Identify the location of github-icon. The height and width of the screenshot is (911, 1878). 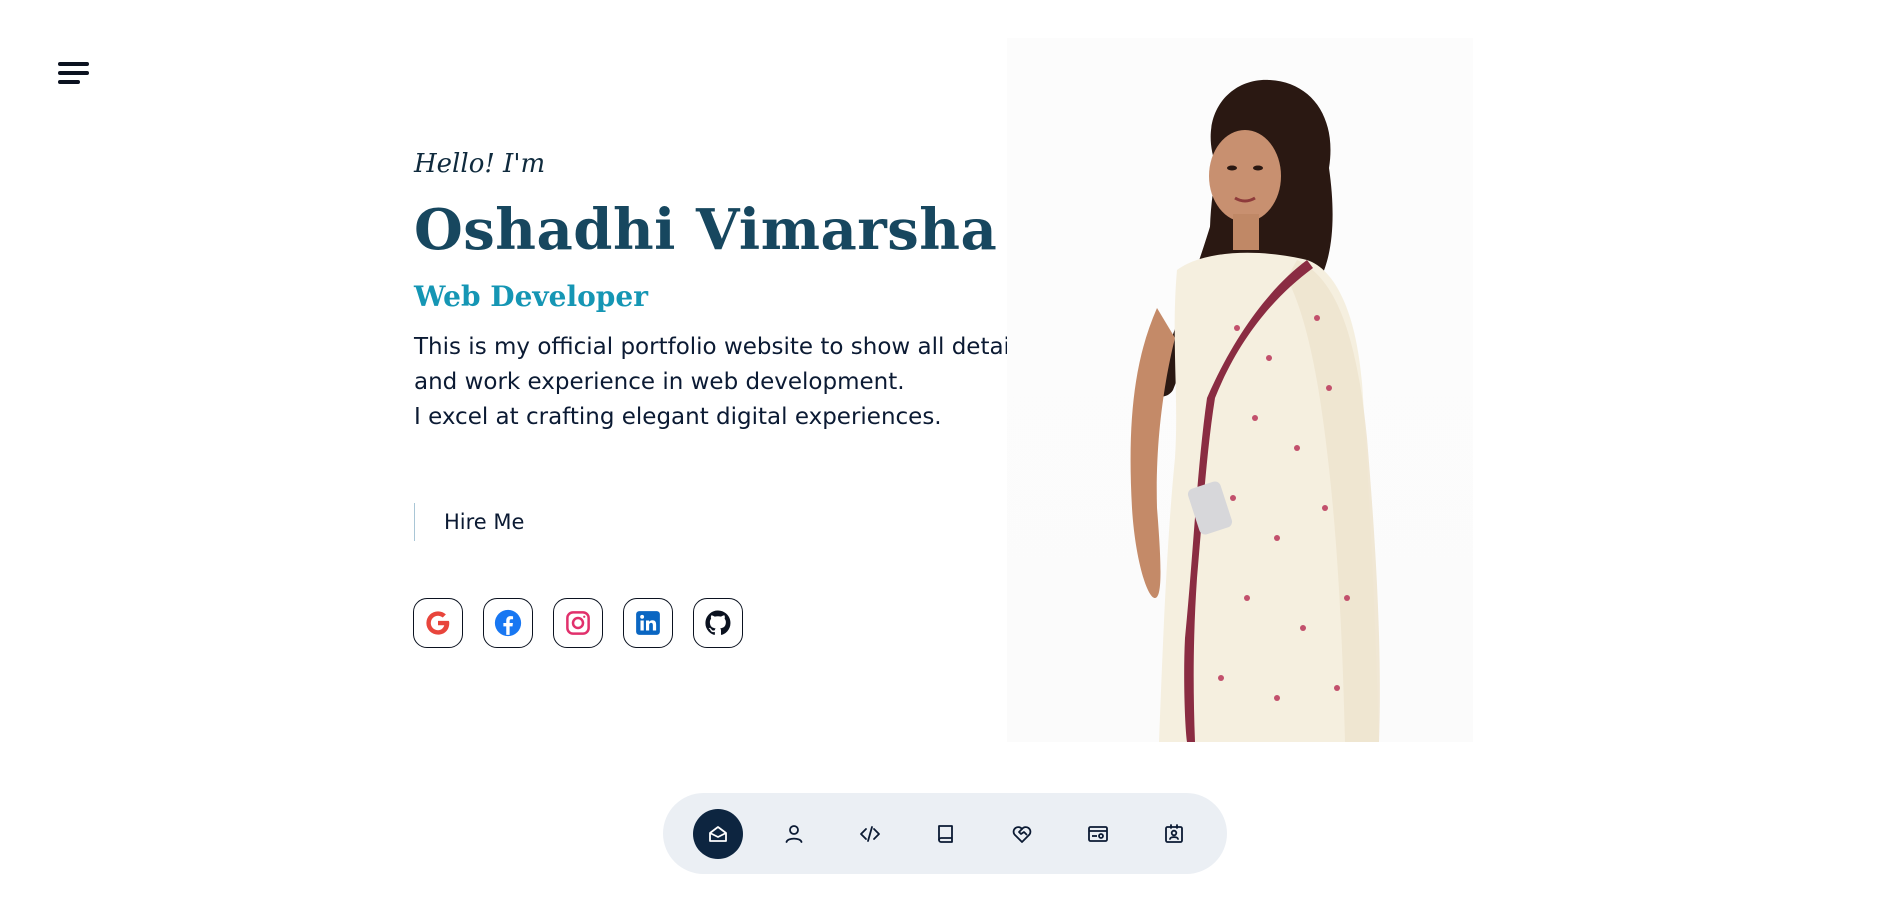
(718, 622).